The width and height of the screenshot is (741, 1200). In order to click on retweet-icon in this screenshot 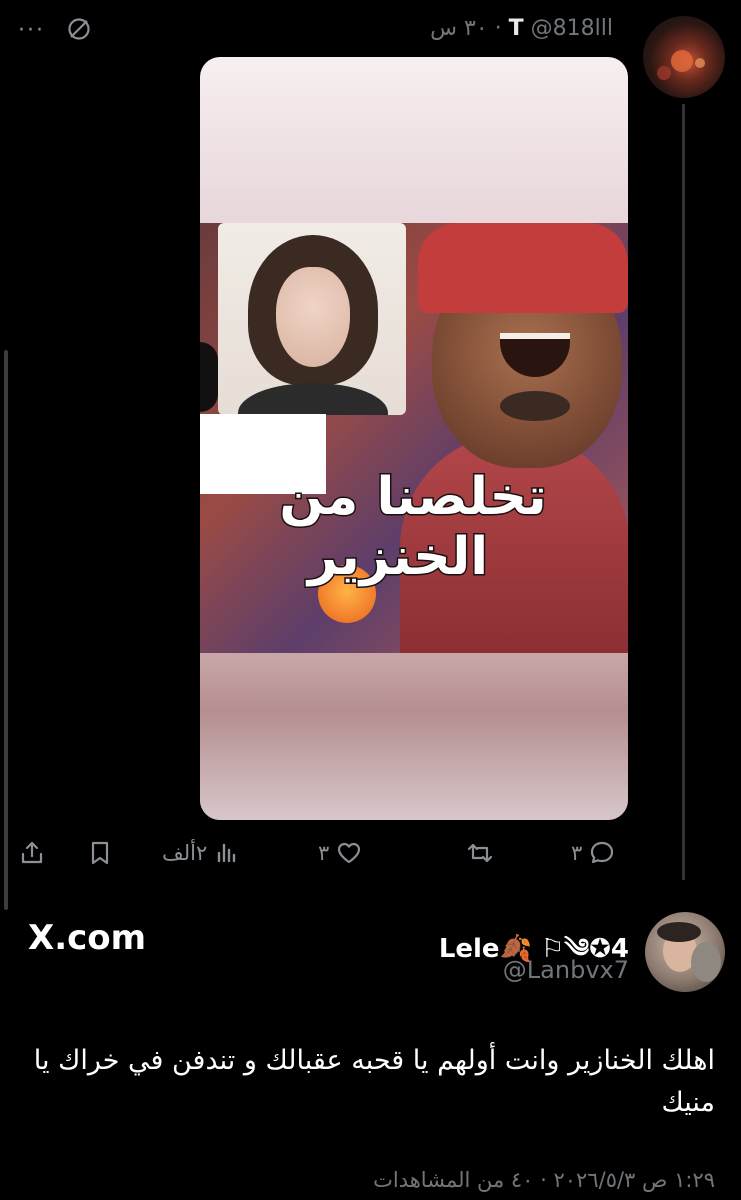, I will do `click(480, 853)`.